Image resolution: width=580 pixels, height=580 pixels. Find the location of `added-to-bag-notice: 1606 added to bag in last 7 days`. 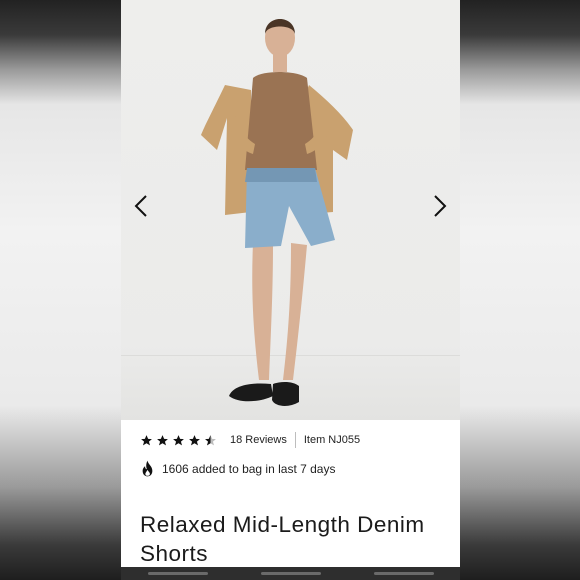

added-to-bag-notice: 1606 added to bag in last 7 days is located at coordinates (237, 468).